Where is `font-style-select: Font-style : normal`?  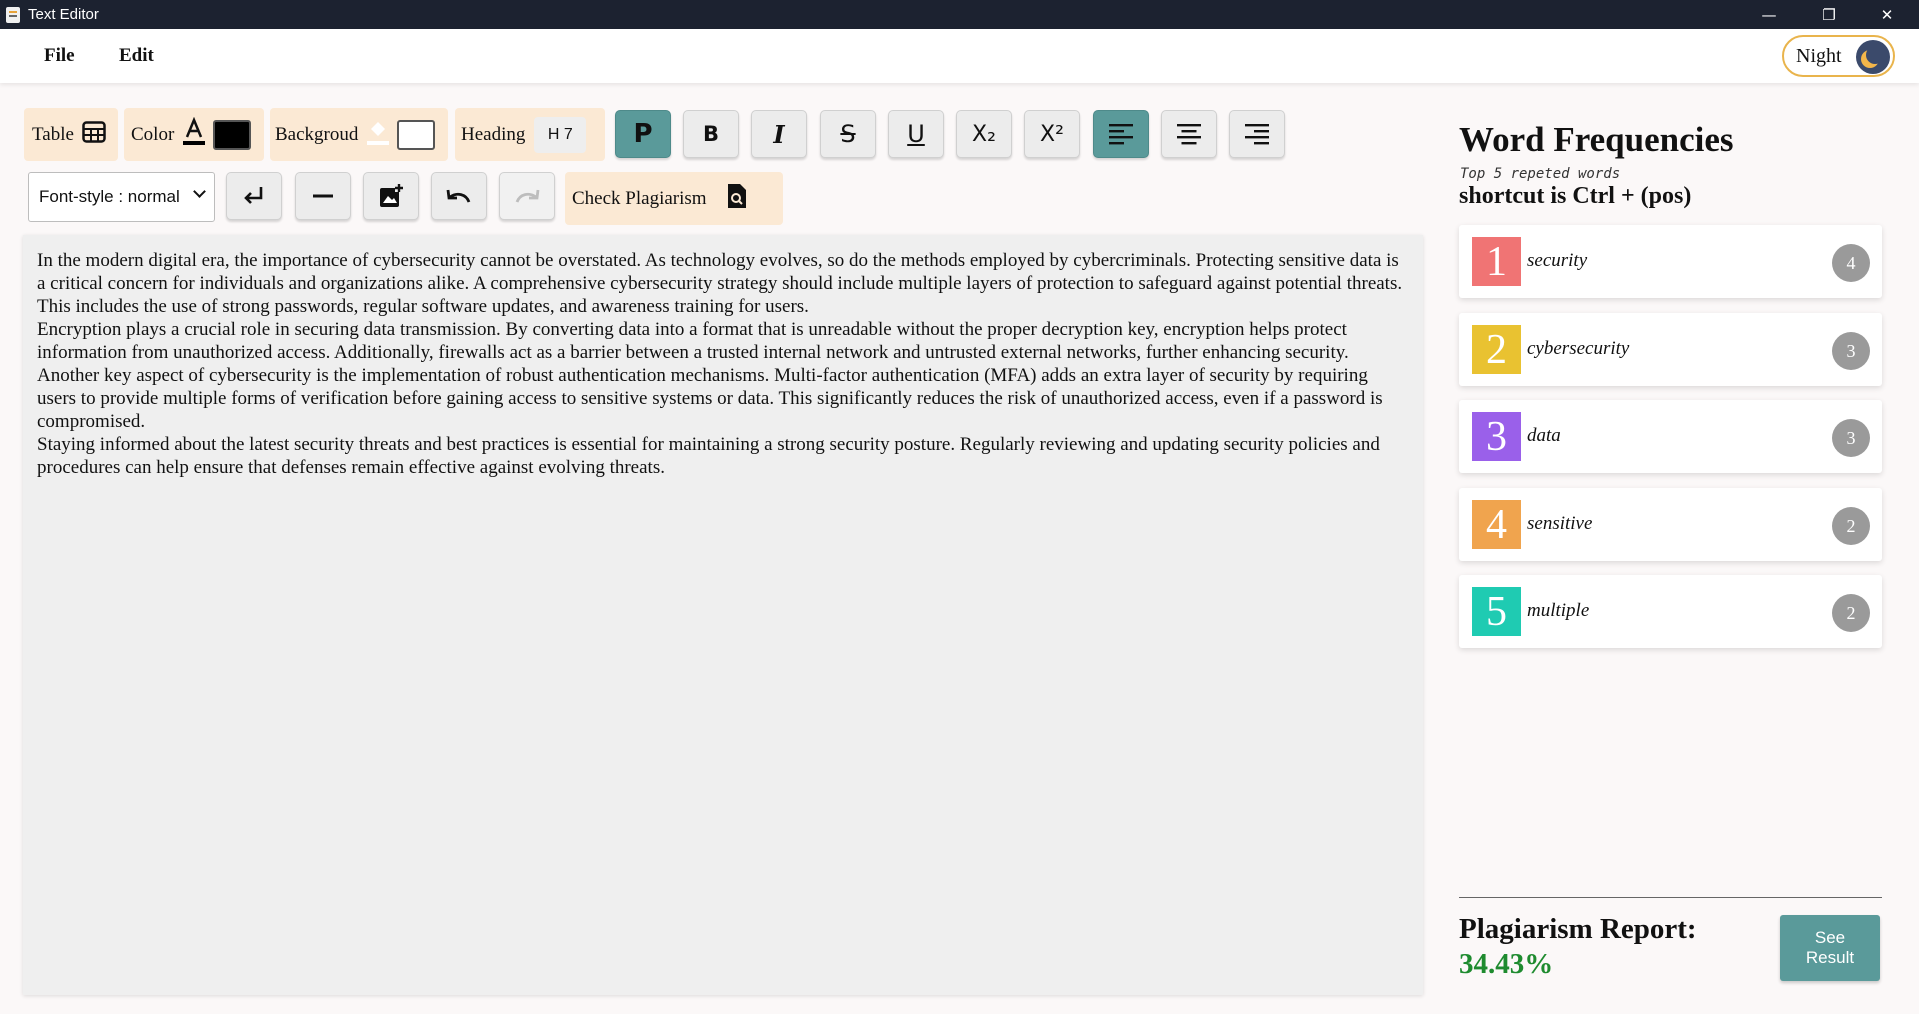
font-style-select: Font-style : normal is located at coordinates (121, 197).